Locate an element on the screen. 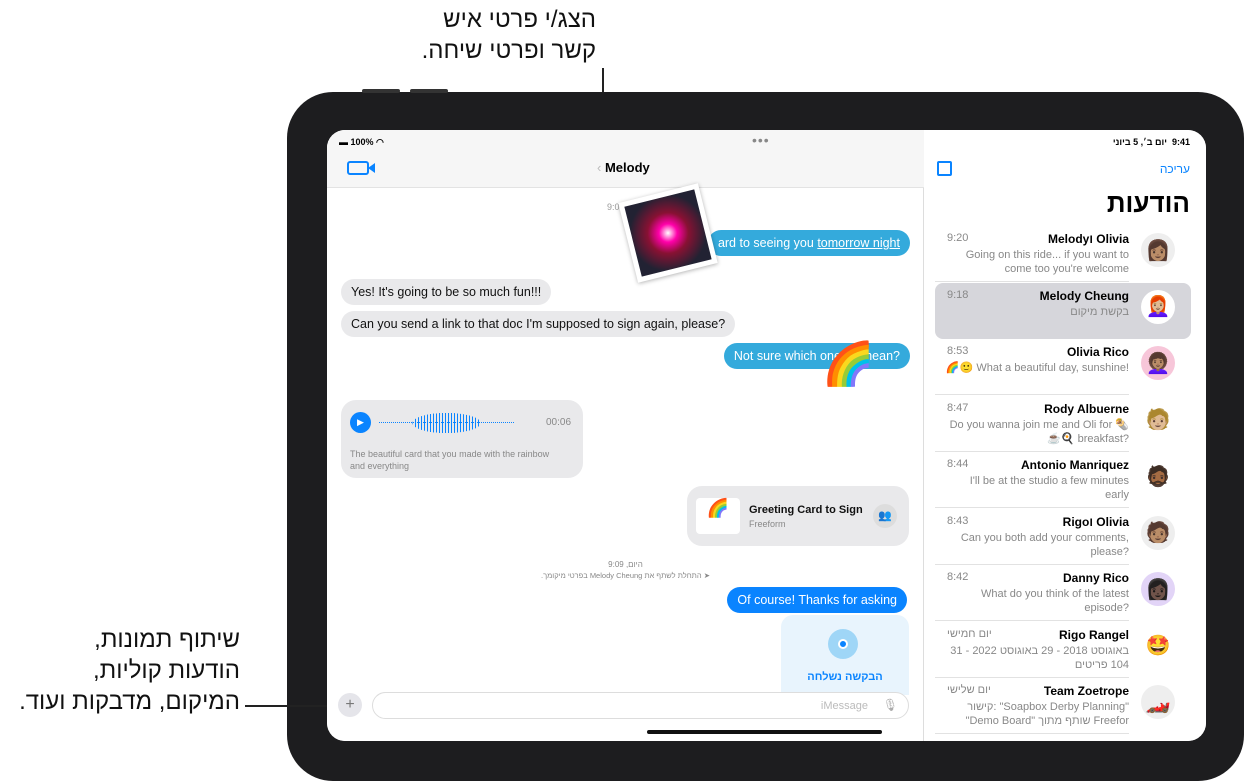 This screenshot has width=1248, height=782. play-icon: ▶ is located at coordinates (360, 422).